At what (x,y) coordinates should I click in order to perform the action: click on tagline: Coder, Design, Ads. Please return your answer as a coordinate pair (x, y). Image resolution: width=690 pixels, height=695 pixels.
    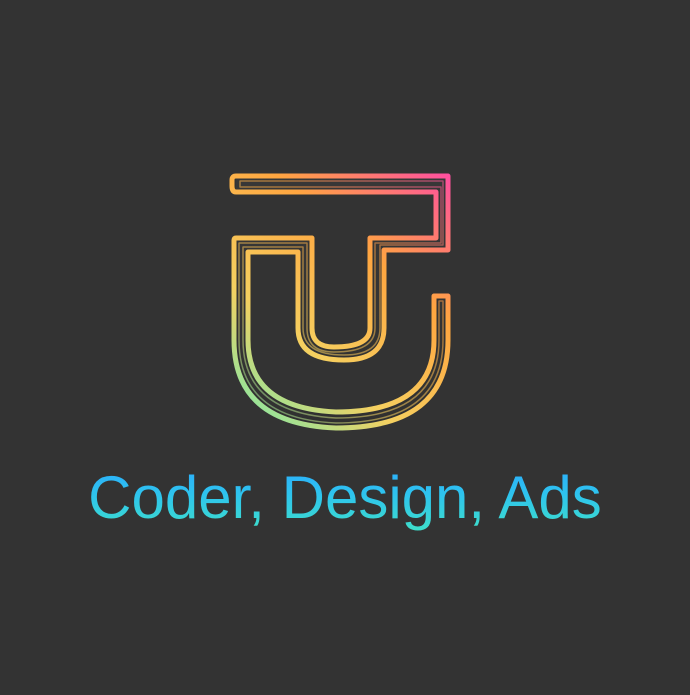
    Looking at the image, I should click on (345, 498).